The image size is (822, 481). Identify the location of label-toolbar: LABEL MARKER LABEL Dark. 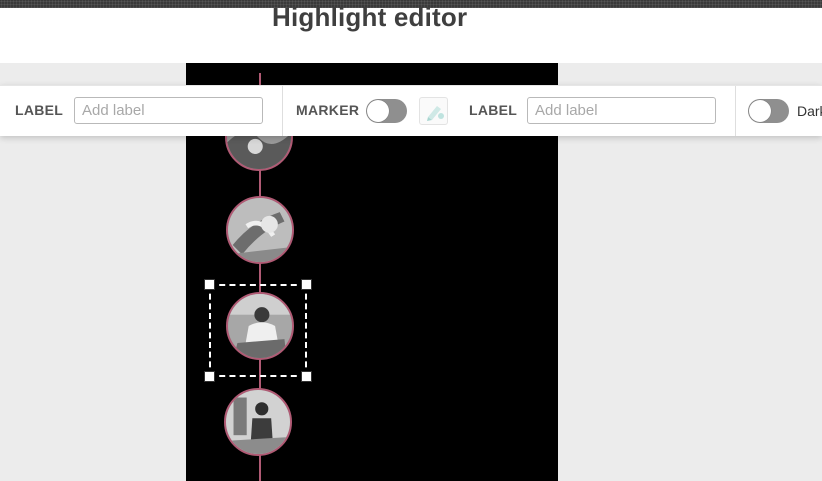
(411, 110).